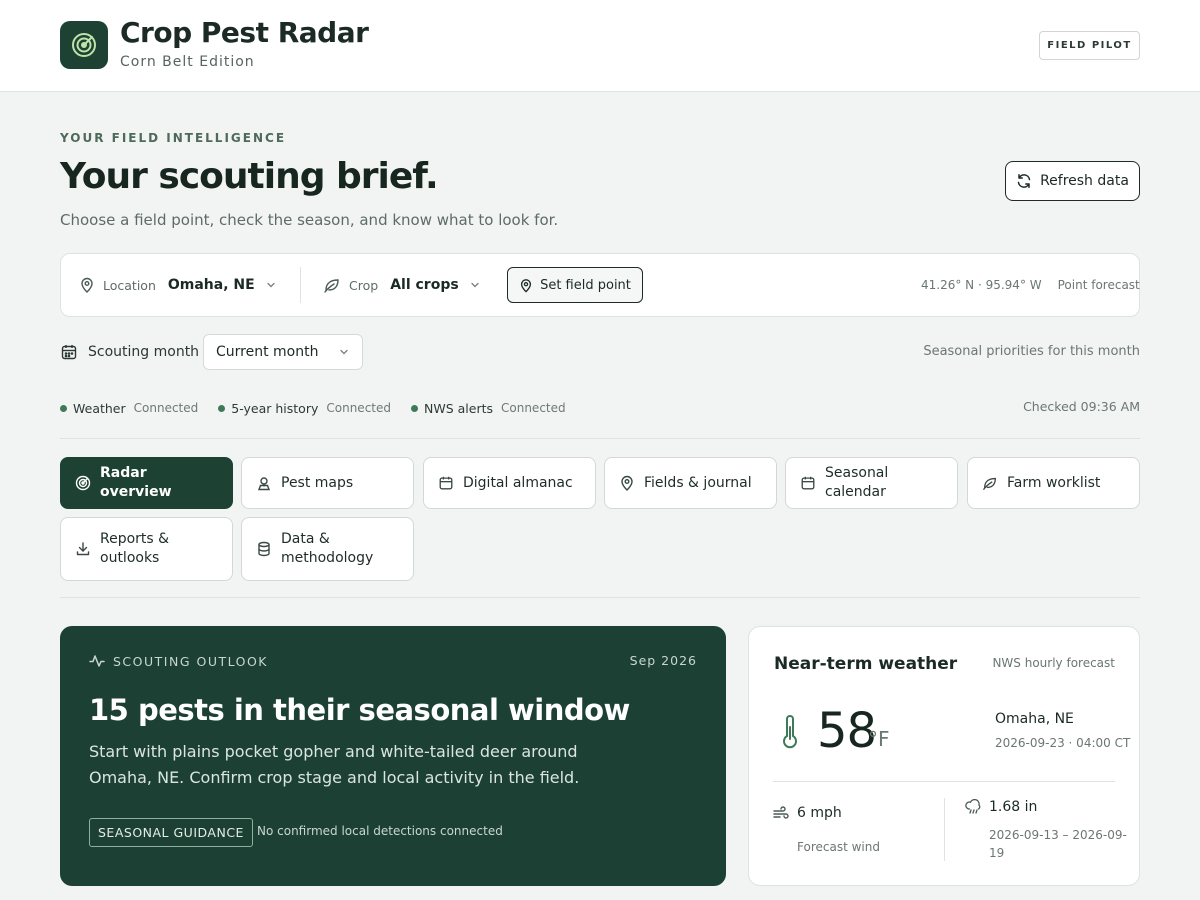 The height and width of the screenshot is (900, 1200). I want to click on seasonal-guidance-badge: SEASONAL GUIDANCE, so click(171, 832).